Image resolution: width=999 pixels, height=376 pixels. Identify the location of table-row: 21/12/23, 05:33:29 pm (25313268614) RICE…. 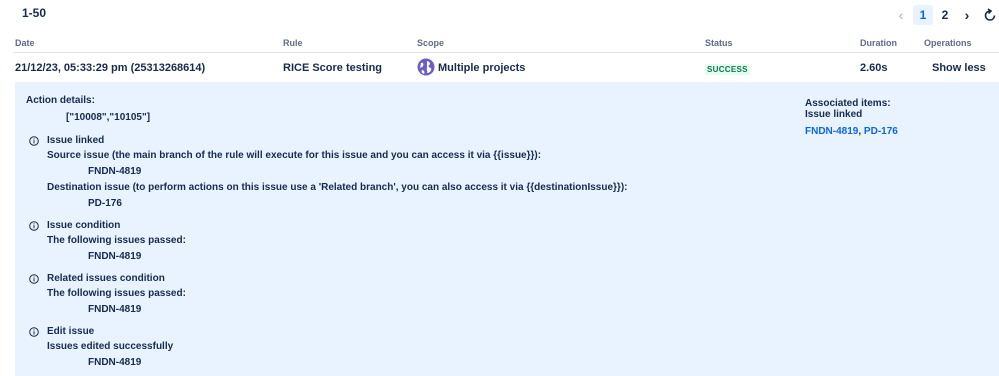
(499, 67).